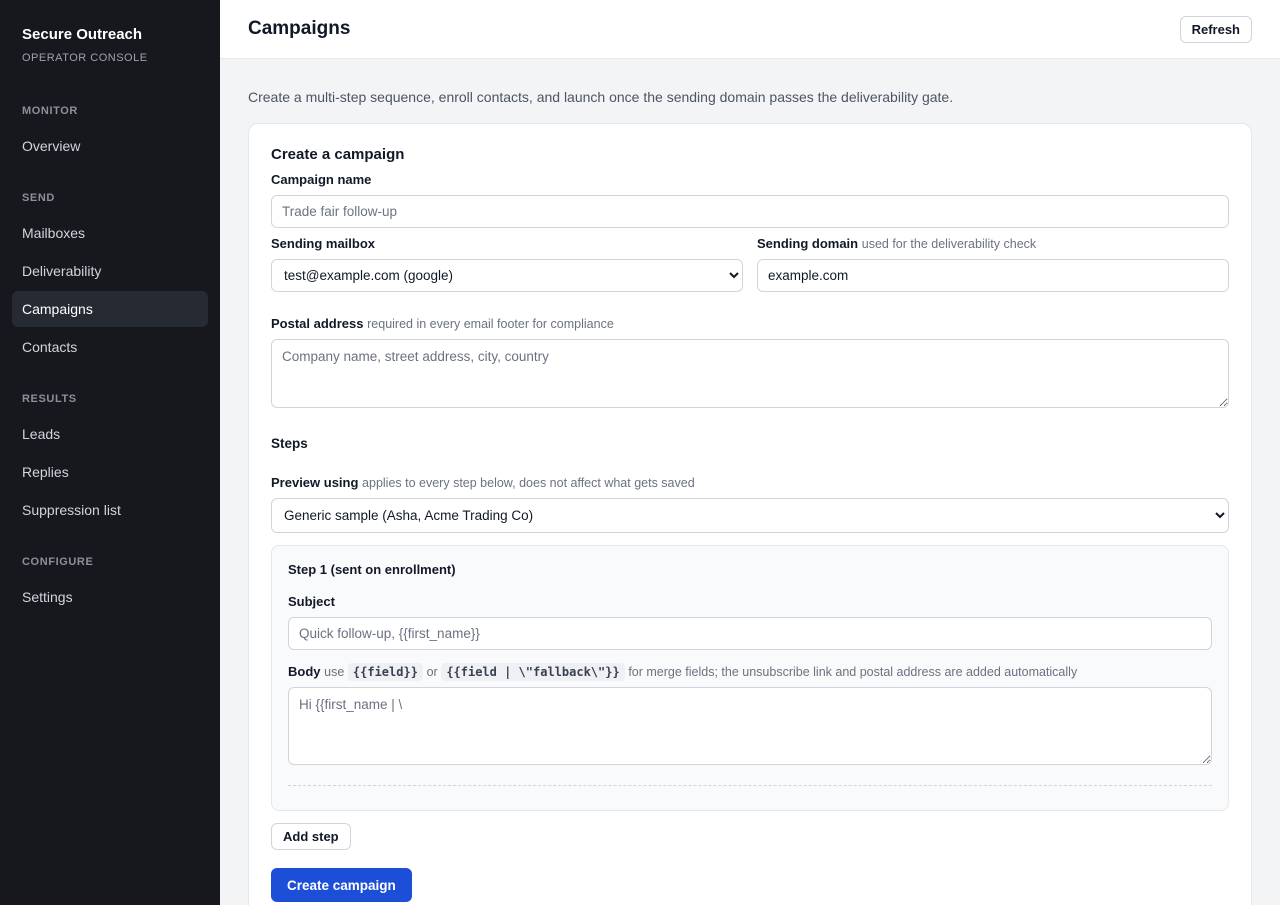 The width and height of the screenshot is (1280, 905). I want to click on campaign-name-input, so click(750, 211).